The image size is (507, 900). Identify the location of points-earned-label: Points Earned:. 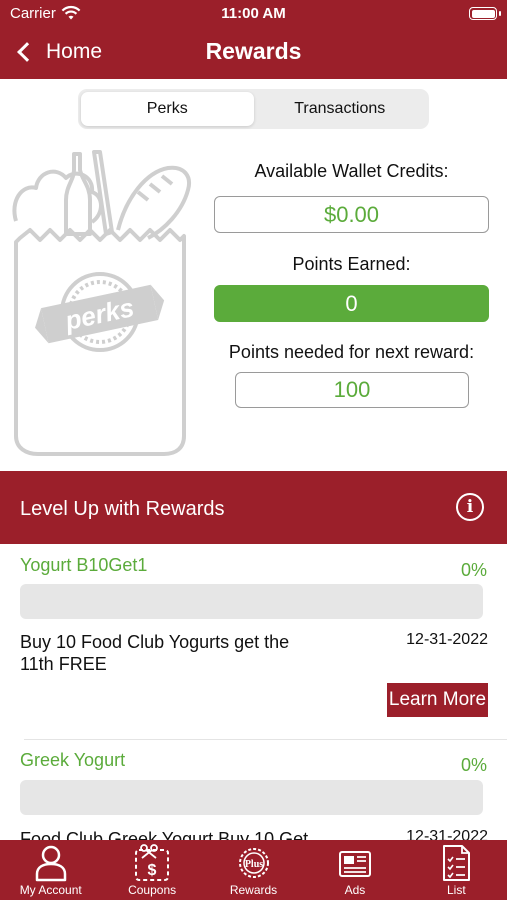
(351, 264).